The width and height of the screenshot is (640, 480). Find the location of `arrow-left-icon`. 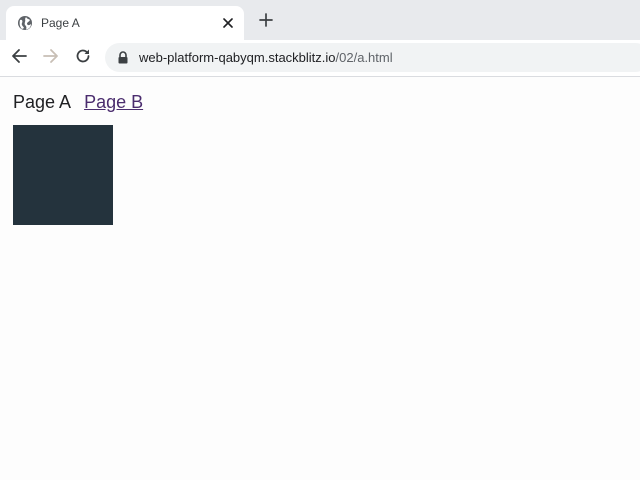

arrow-left-icon is located at coordinates (19, 58).